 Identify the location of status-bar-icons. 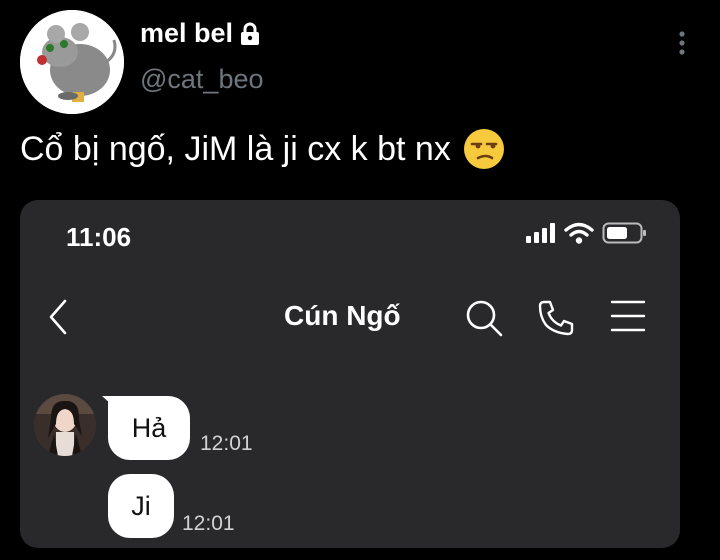
(587, 235).